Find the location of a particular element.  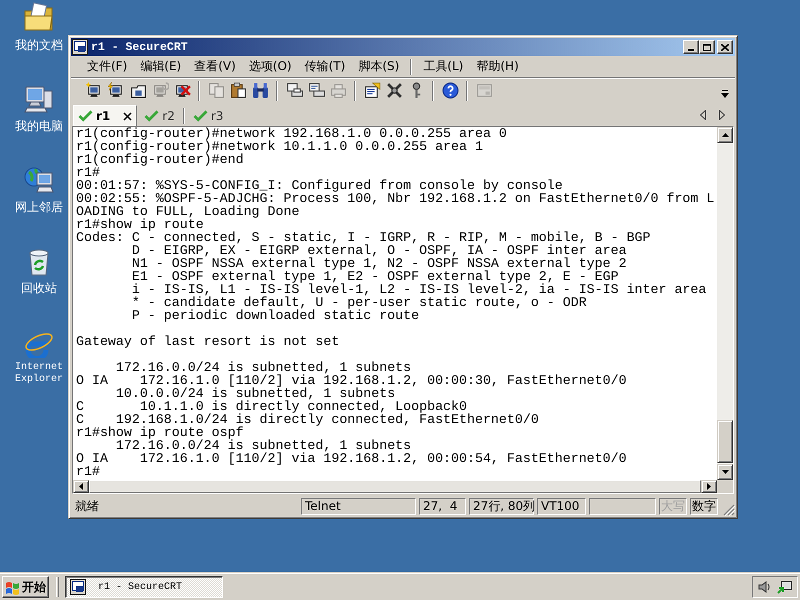

monitor-lightning-icon is located at coordinates (116, 90).